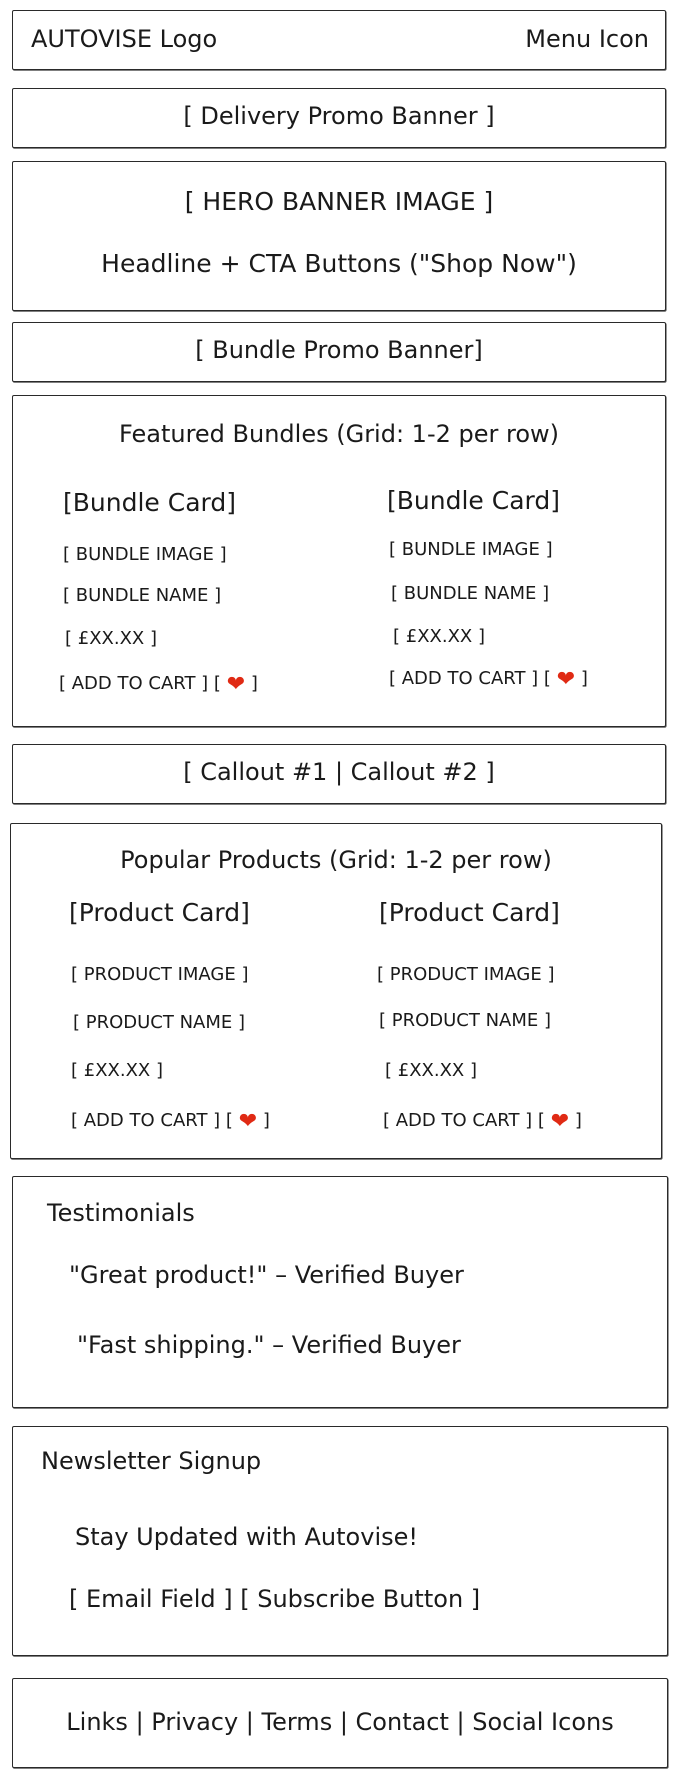 This screenshot has height=1789, width=680. Describe the element at coordinates (121, 1213) in the screenshot. I see `testimonials-title: Testimonials` at that location.